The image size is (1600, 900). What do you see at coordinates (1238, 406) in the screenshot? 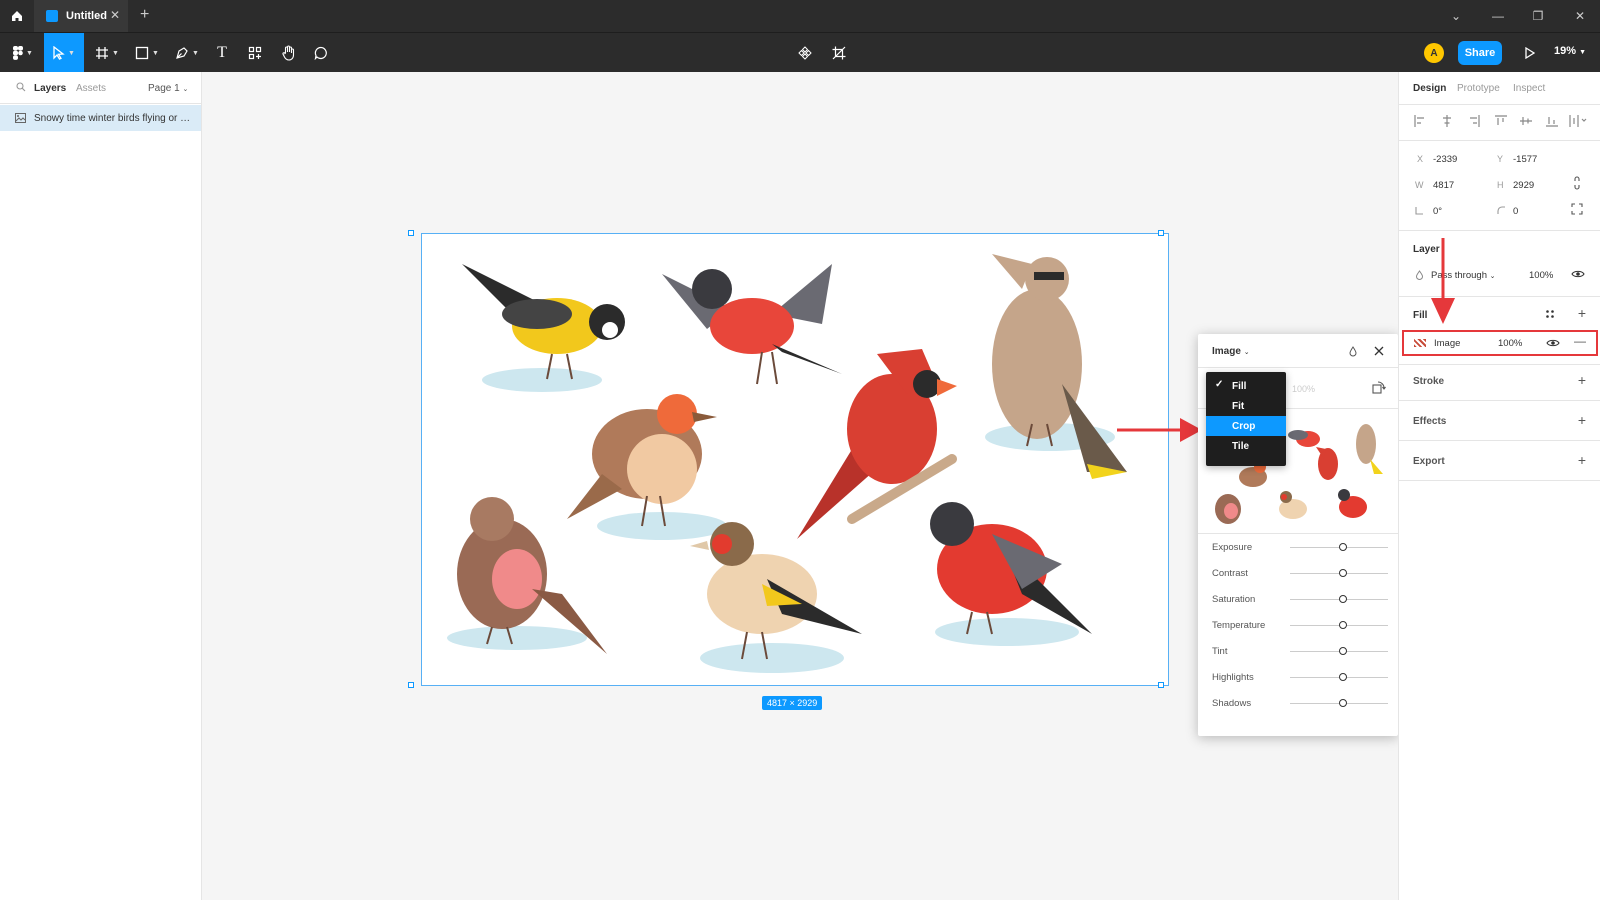
I see `scale-mode-label: Fit` at bounding box center [1238, 406].